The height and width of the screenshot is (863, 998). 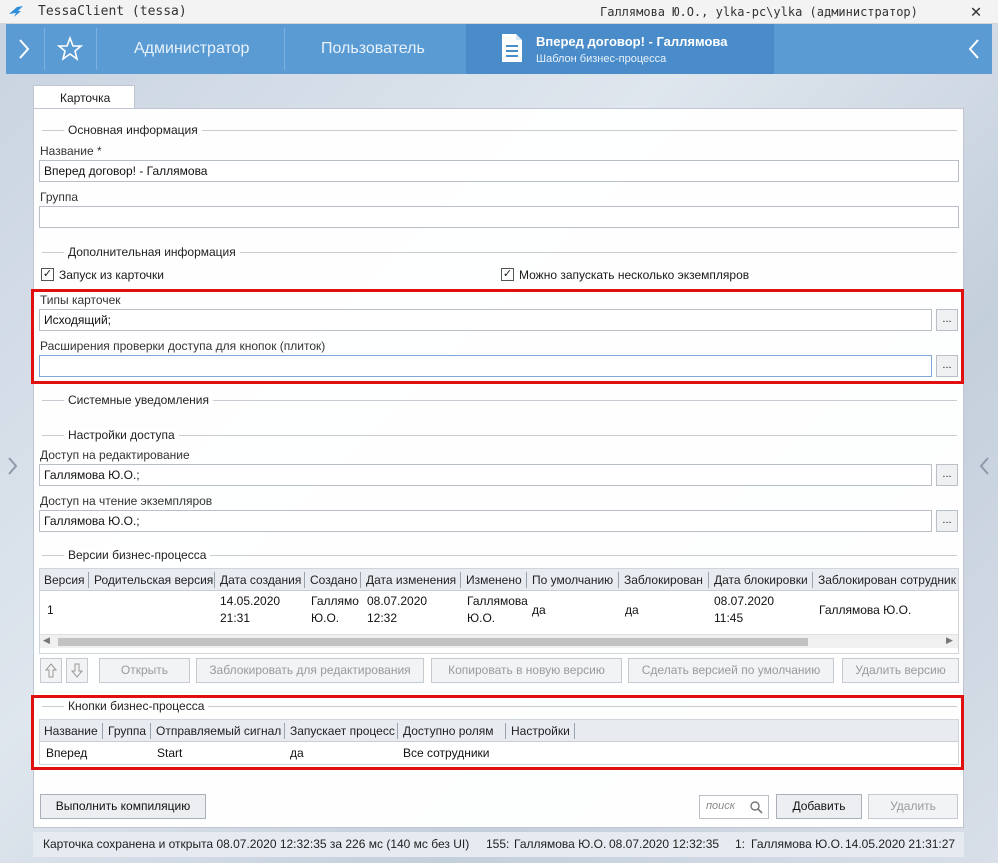 What do you see at coordinates (310, 670) in the screenshot?
I see `lock-version-button: Заблокировать для редактирования` at bounding box center [310, 670].